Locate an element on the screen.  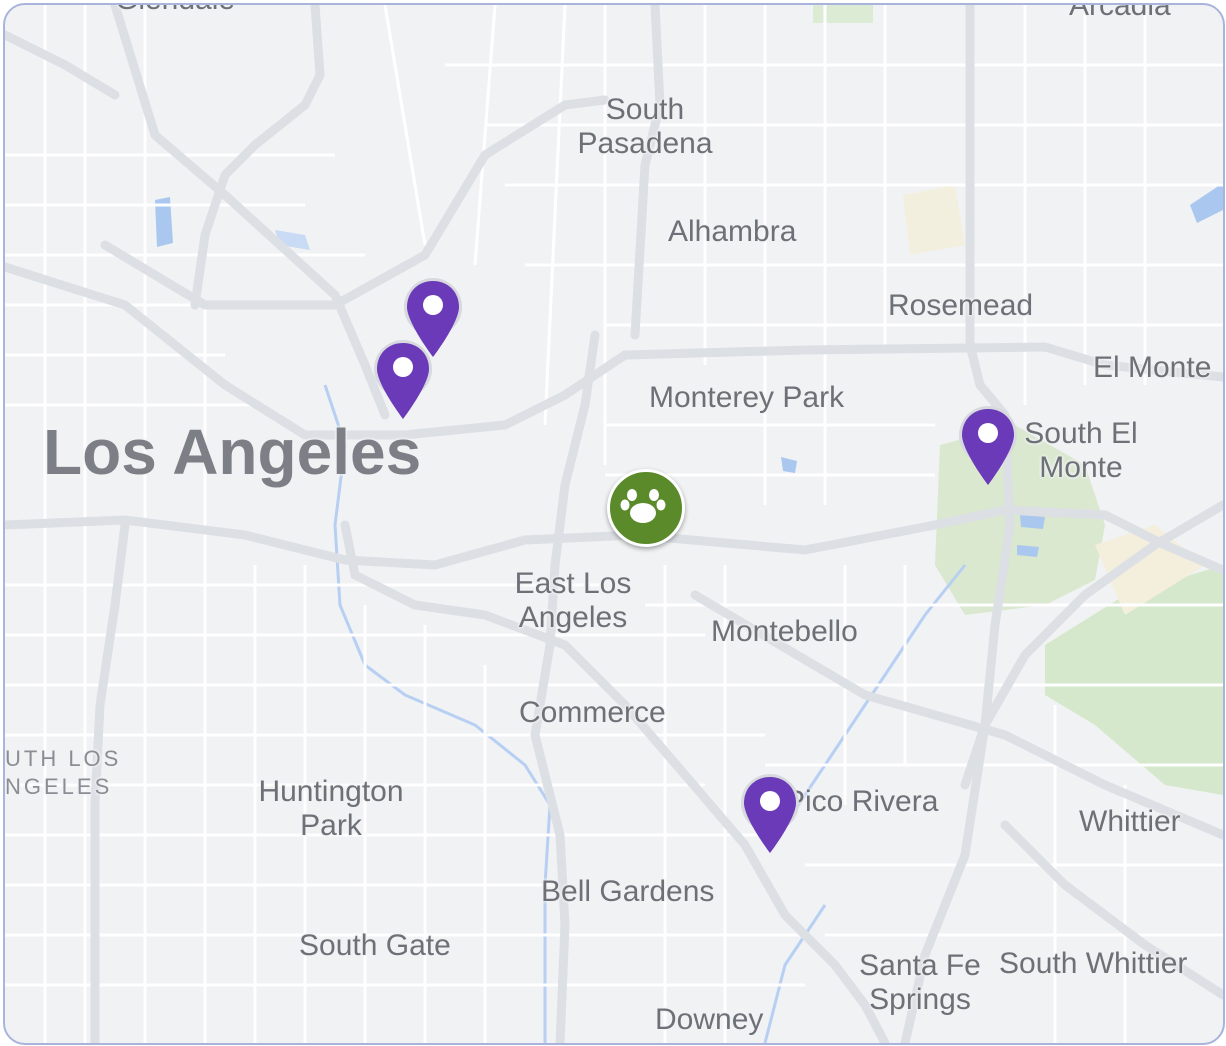
place-label-rosemead: Rosemead is located at coordinates (961, 305).